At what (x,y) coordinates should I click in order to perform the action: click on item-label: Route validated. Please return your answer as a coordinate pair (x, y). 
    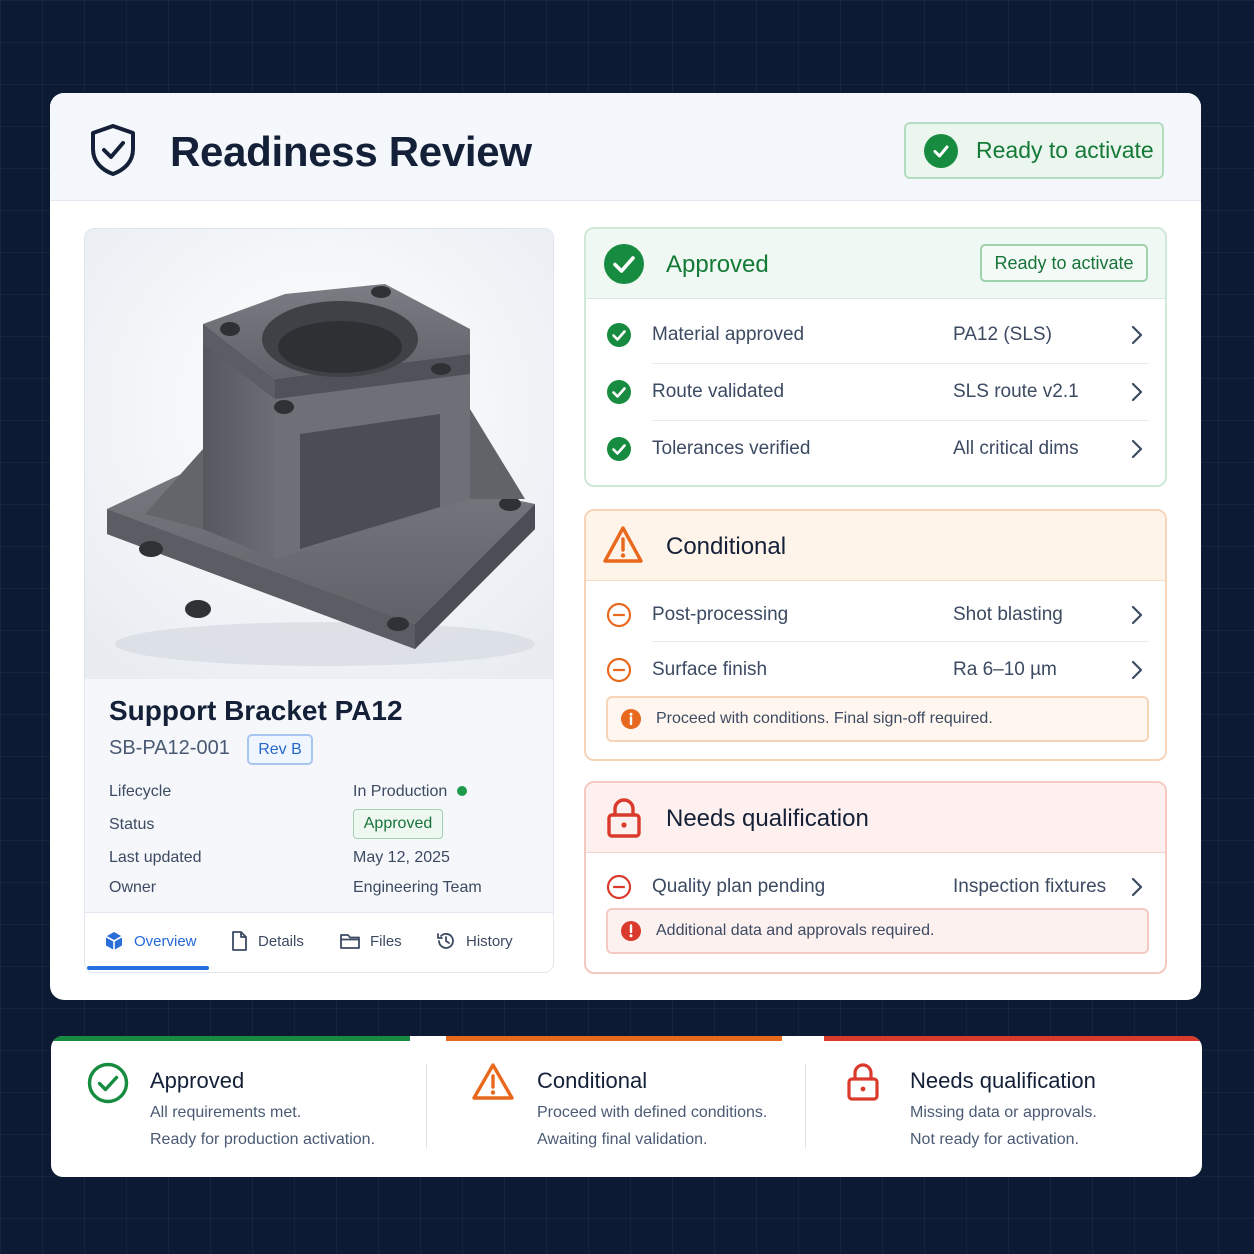
    Looking at the image, I should click on (718, 391).